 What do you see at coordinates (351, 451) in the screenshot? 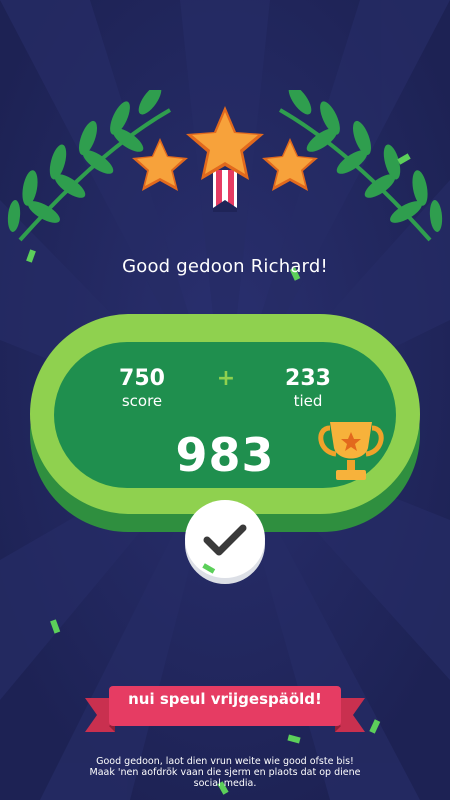
I see `trophy-icon` at bounding box center [351, 451].